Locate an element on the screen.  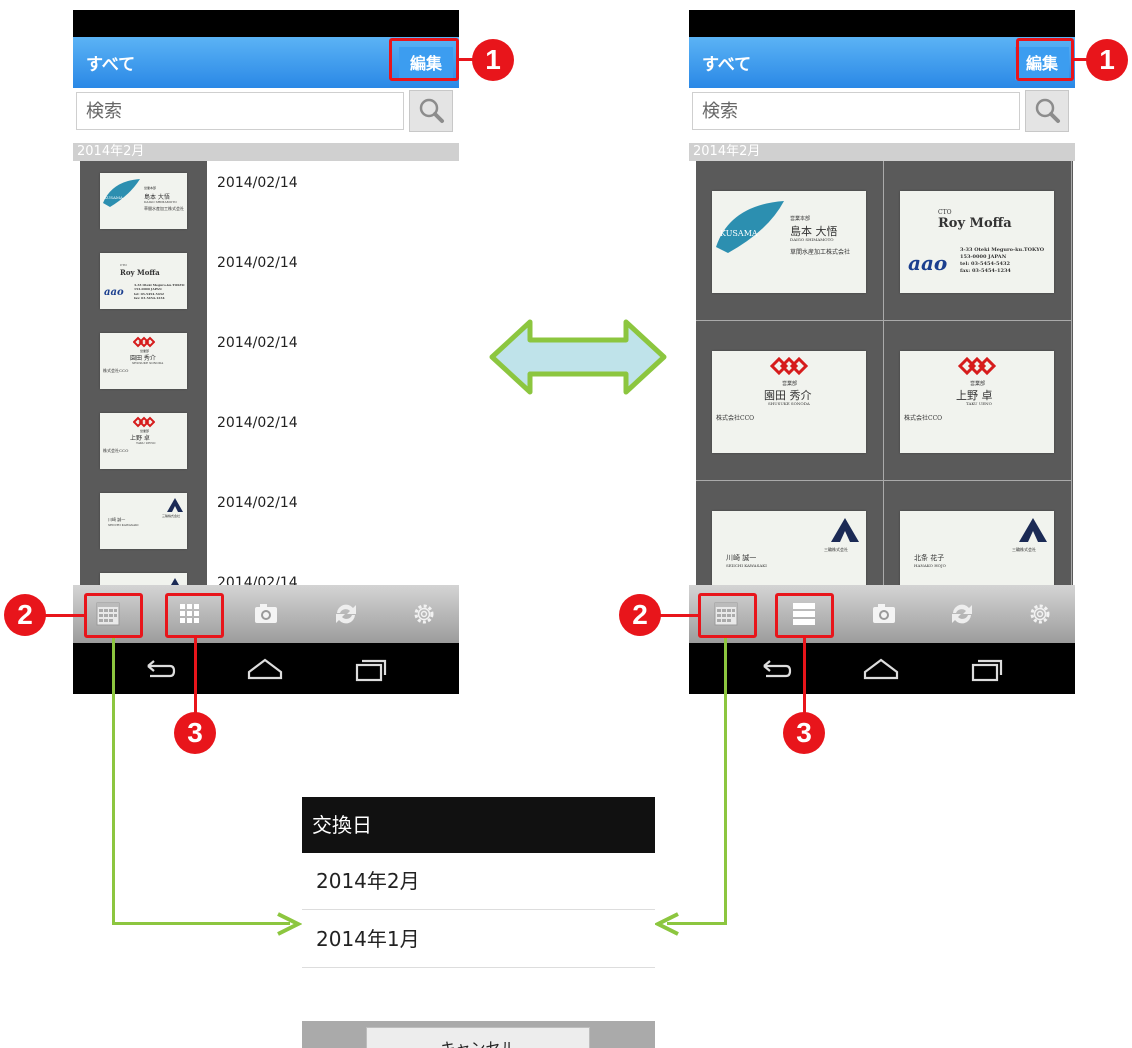
dialog-option-2014-02: 2014年2月 is located at coordinates (478, 881).